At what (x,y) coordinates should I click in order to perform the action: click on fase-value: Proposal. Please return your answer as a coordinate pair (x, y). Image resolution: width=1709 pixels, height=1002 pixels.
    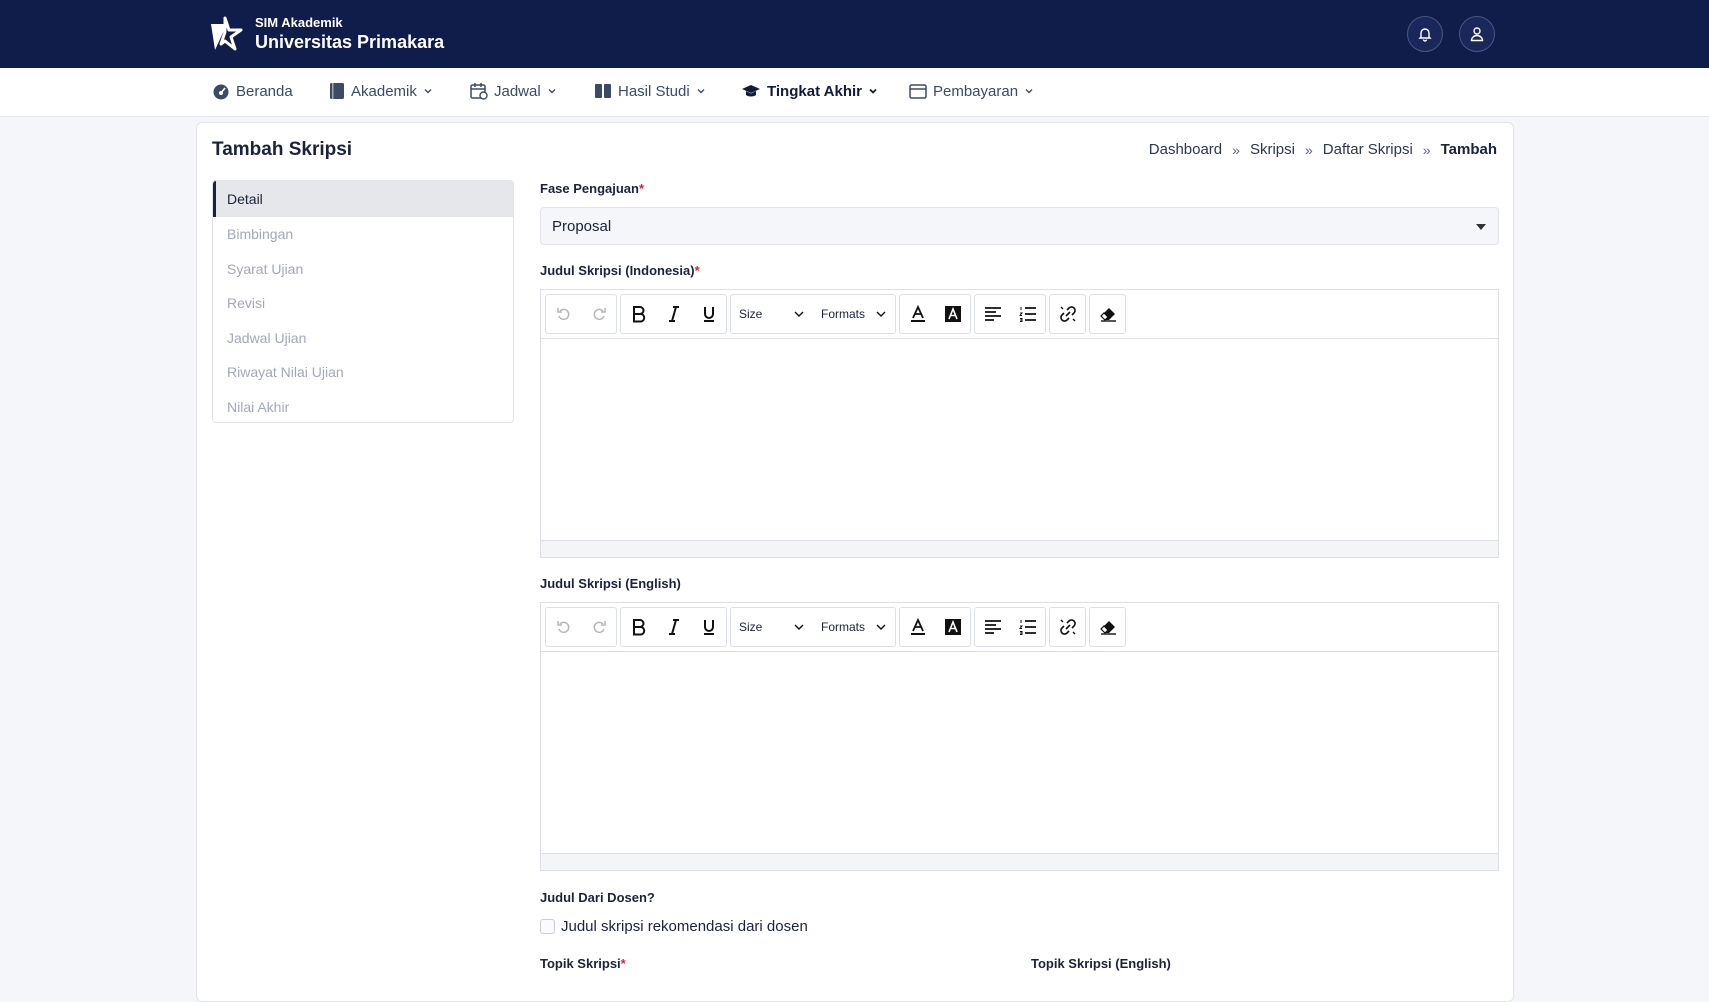
    Looking at the image, I should click on (582, 226).